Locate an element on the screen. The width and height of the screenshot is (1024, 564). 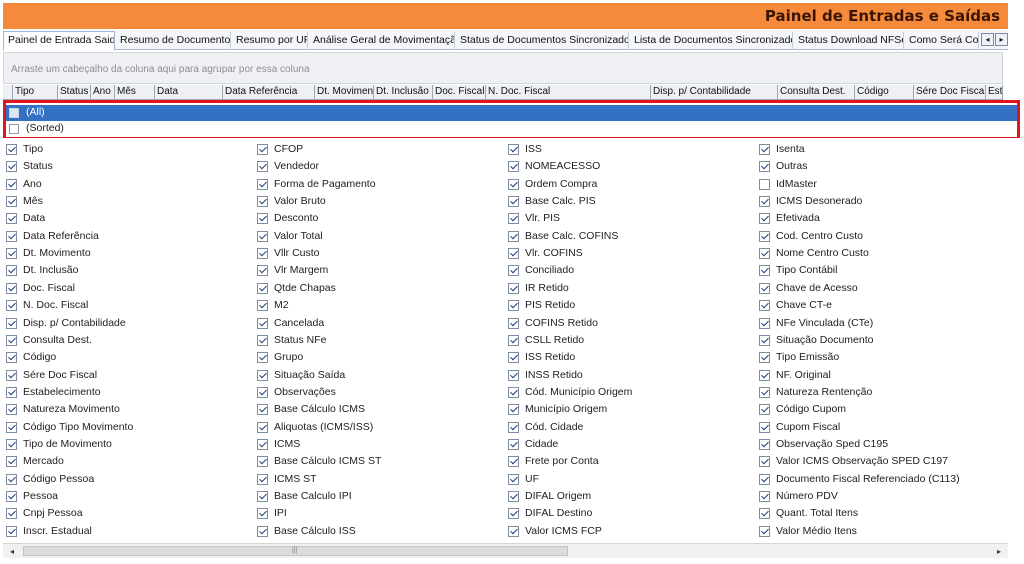
field-option: Situação Documento is located at coordinates (876, 341).